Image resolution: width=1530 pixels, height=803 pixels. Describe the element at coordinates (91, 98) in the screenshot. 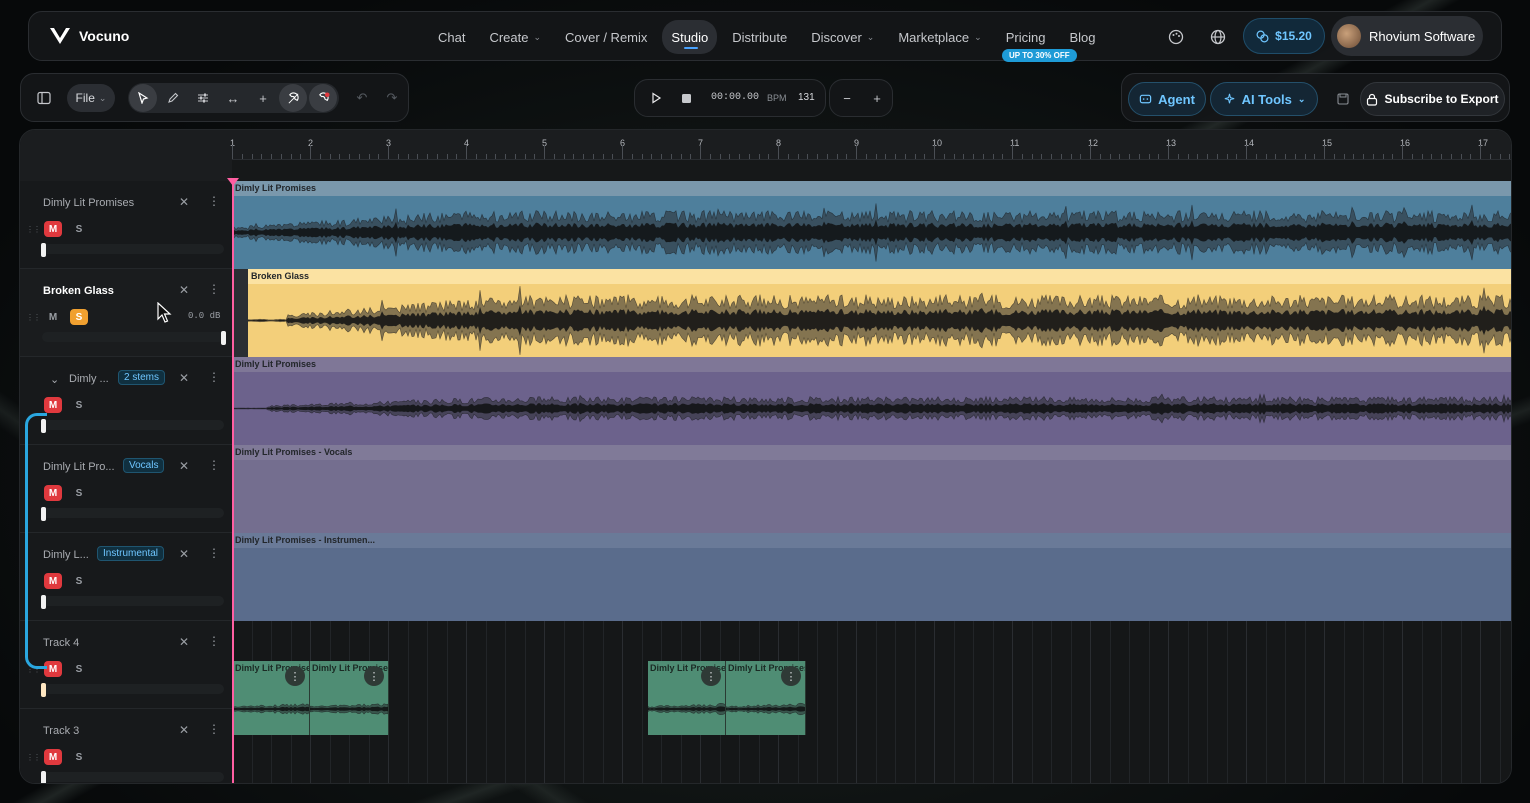

I see `file-menu-button: File ⌄` at that location.